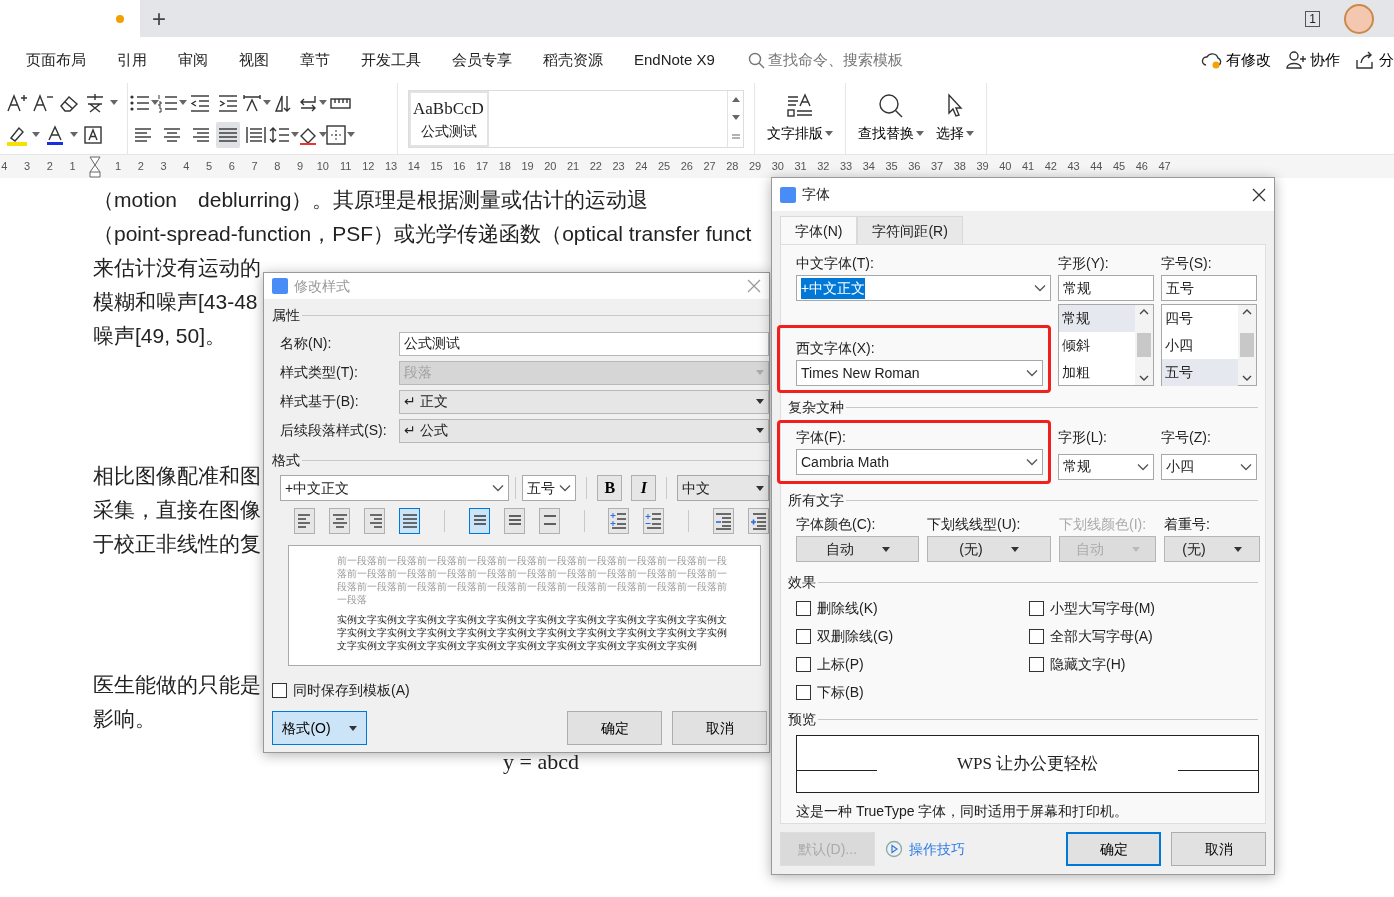 The height and width of the screenshot is (897, 1394). Describe the element at coordinates (479, 521) in the screenshot. I see `single-spacing-button` at that location.